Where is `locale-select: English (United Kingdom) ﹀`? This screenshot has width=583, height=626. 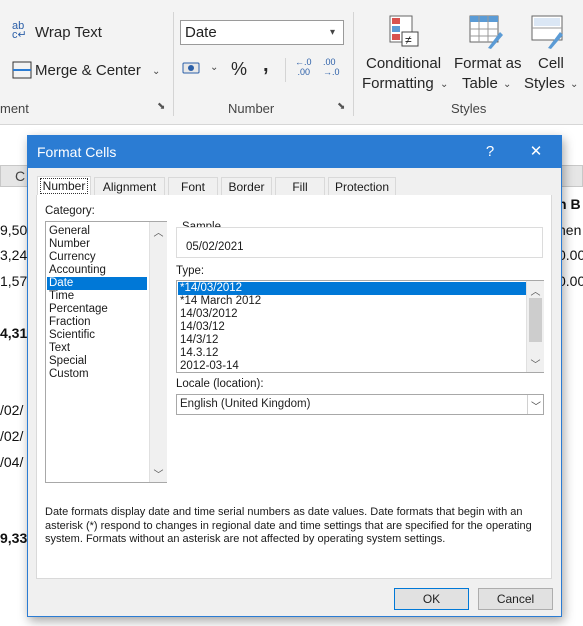 locale-select: English (United Kingdom) ﹀ is located at coordinates (360, 404).